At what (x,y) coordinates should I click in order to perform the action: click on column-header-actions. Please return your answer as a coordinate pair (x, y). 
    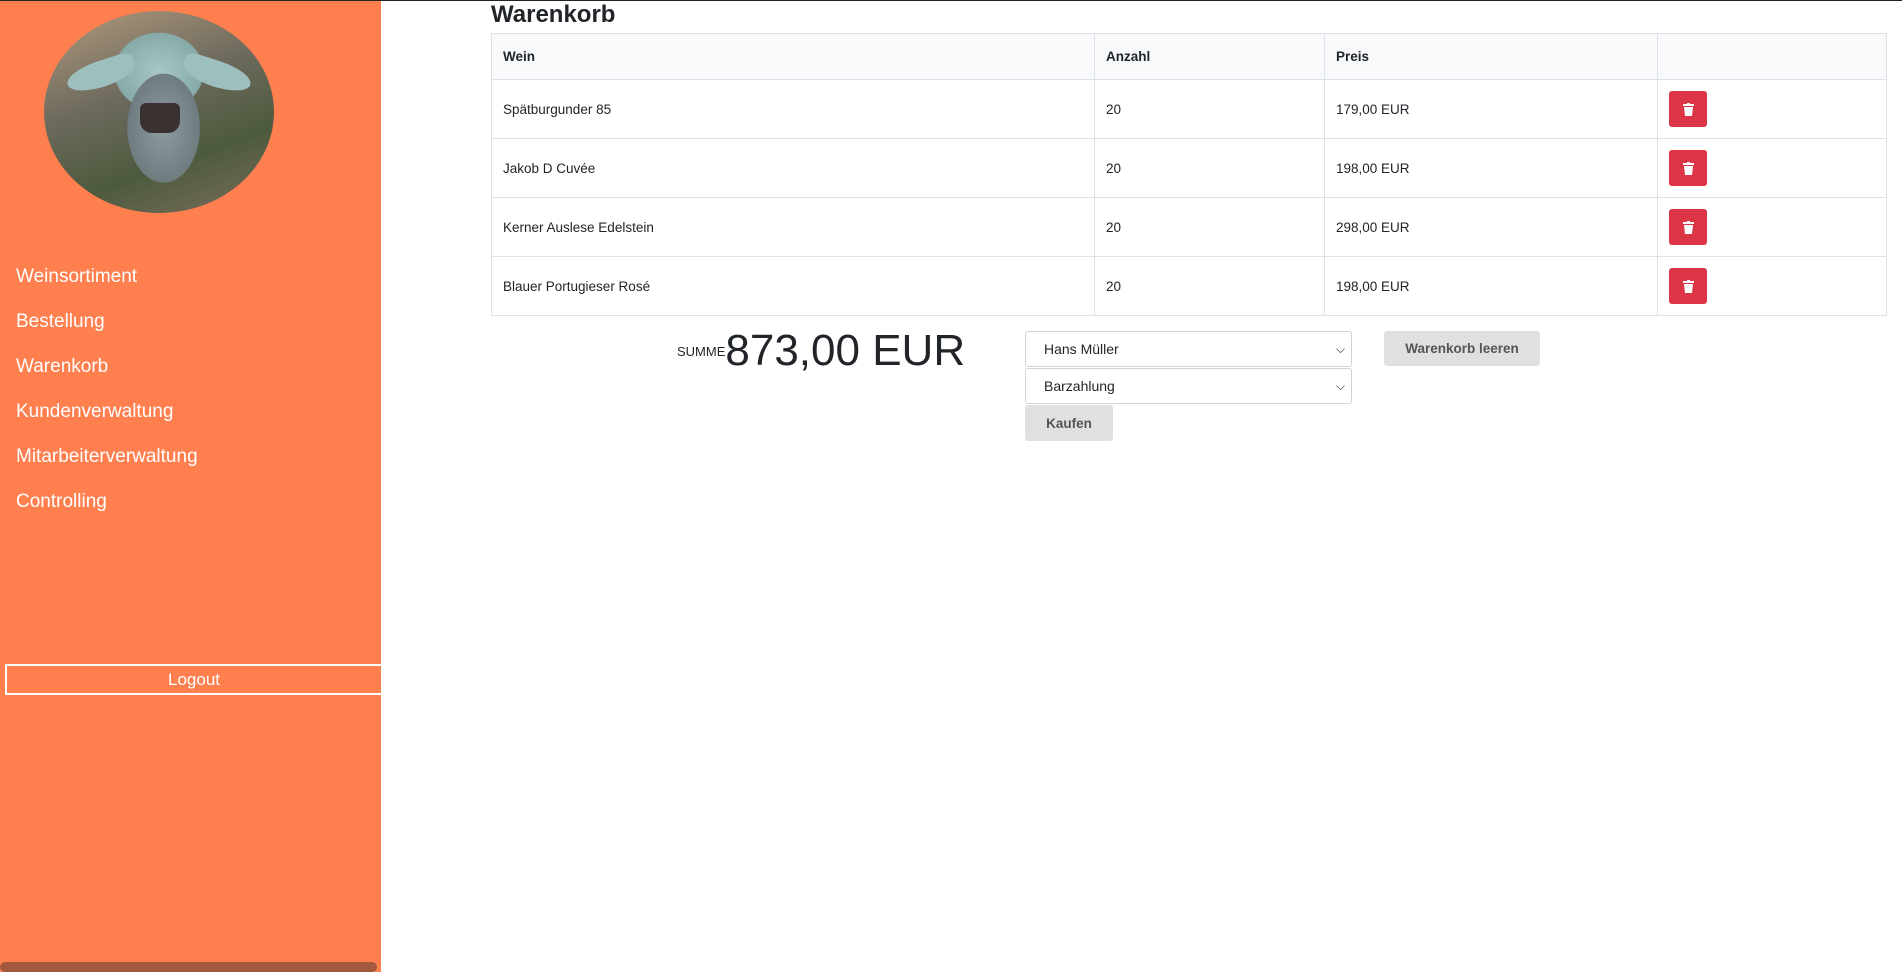
    Looking at the image, I should click on (1772, 56).